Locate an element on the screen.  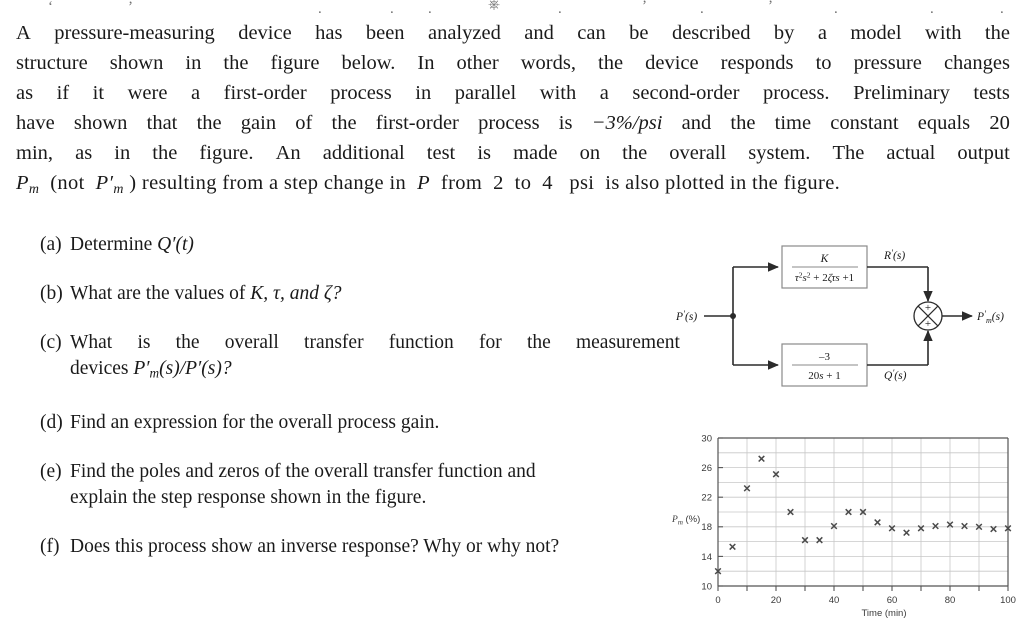
question-body-a: Determine Q′(t) is located at coordinates (132, 244).